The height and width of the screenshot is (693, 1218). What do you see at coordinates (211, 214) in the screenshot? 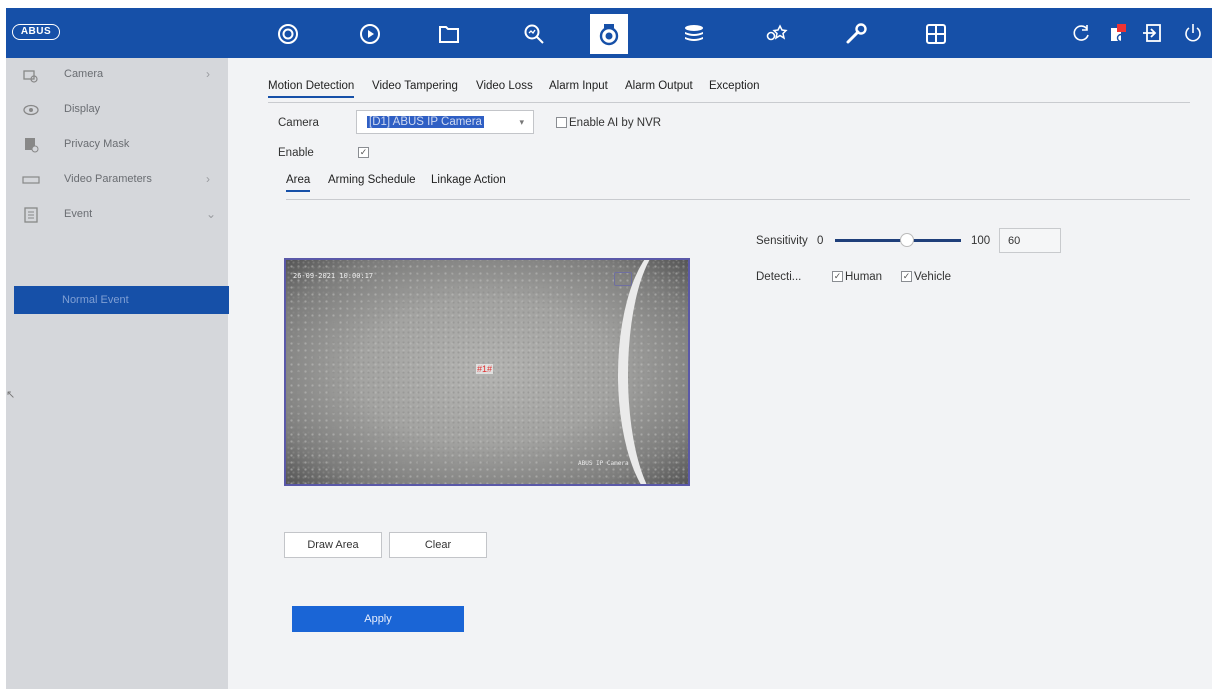
I see `chevron-down-icon: ⌄` at bounding box center [211, 214].